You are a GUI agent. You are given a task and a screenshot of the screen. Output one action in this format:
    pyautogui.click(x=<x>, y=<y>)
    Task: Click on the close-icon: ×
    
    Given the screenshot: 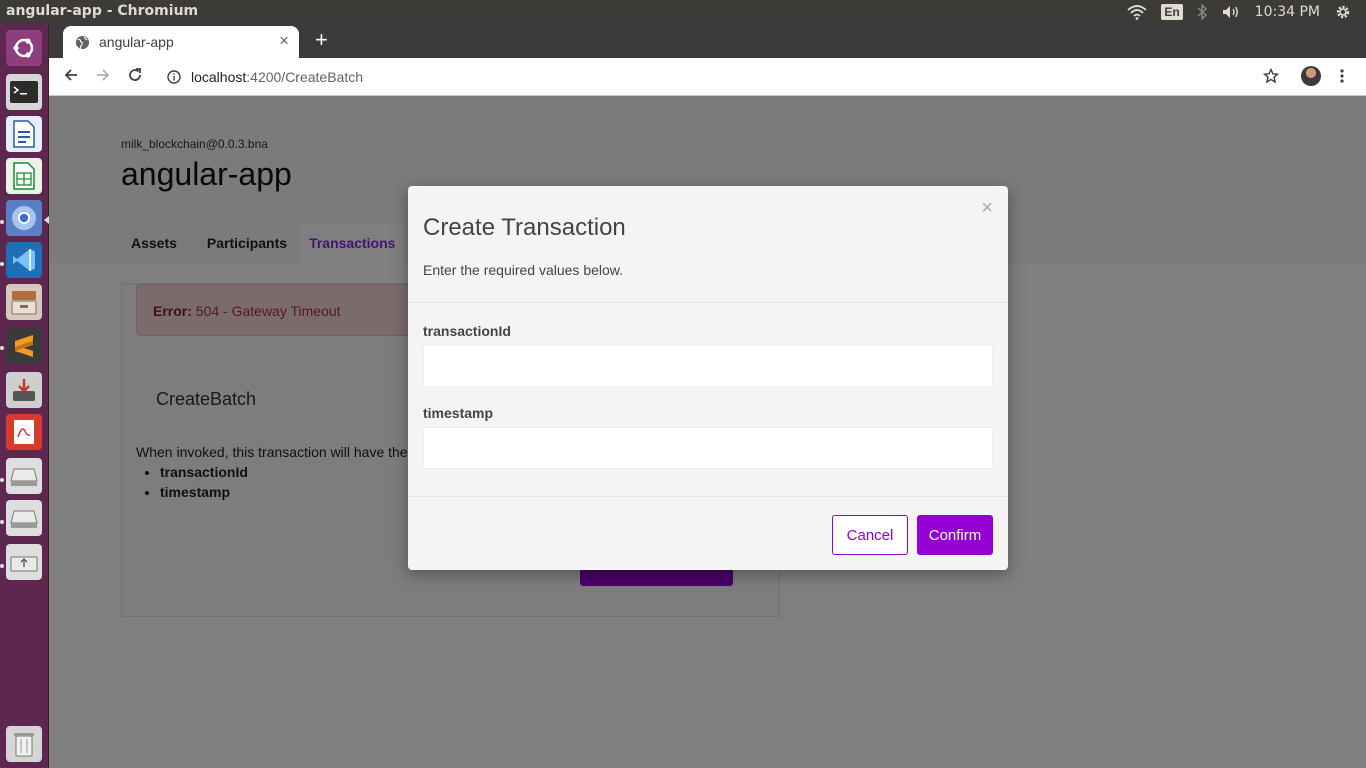 What is the action you would take?
    pyautogui.click(x=987, y=208)
    